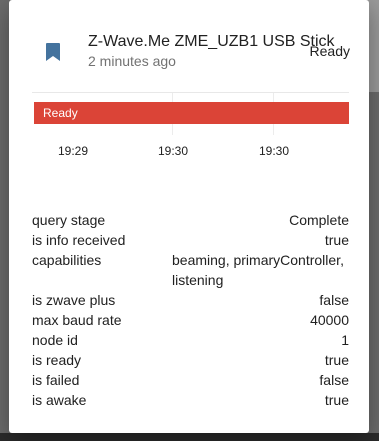  Describe the element at coordinates (258, 270) in the screenshot. I see `attribute-value: beaming, primaryController, listening` at that location.